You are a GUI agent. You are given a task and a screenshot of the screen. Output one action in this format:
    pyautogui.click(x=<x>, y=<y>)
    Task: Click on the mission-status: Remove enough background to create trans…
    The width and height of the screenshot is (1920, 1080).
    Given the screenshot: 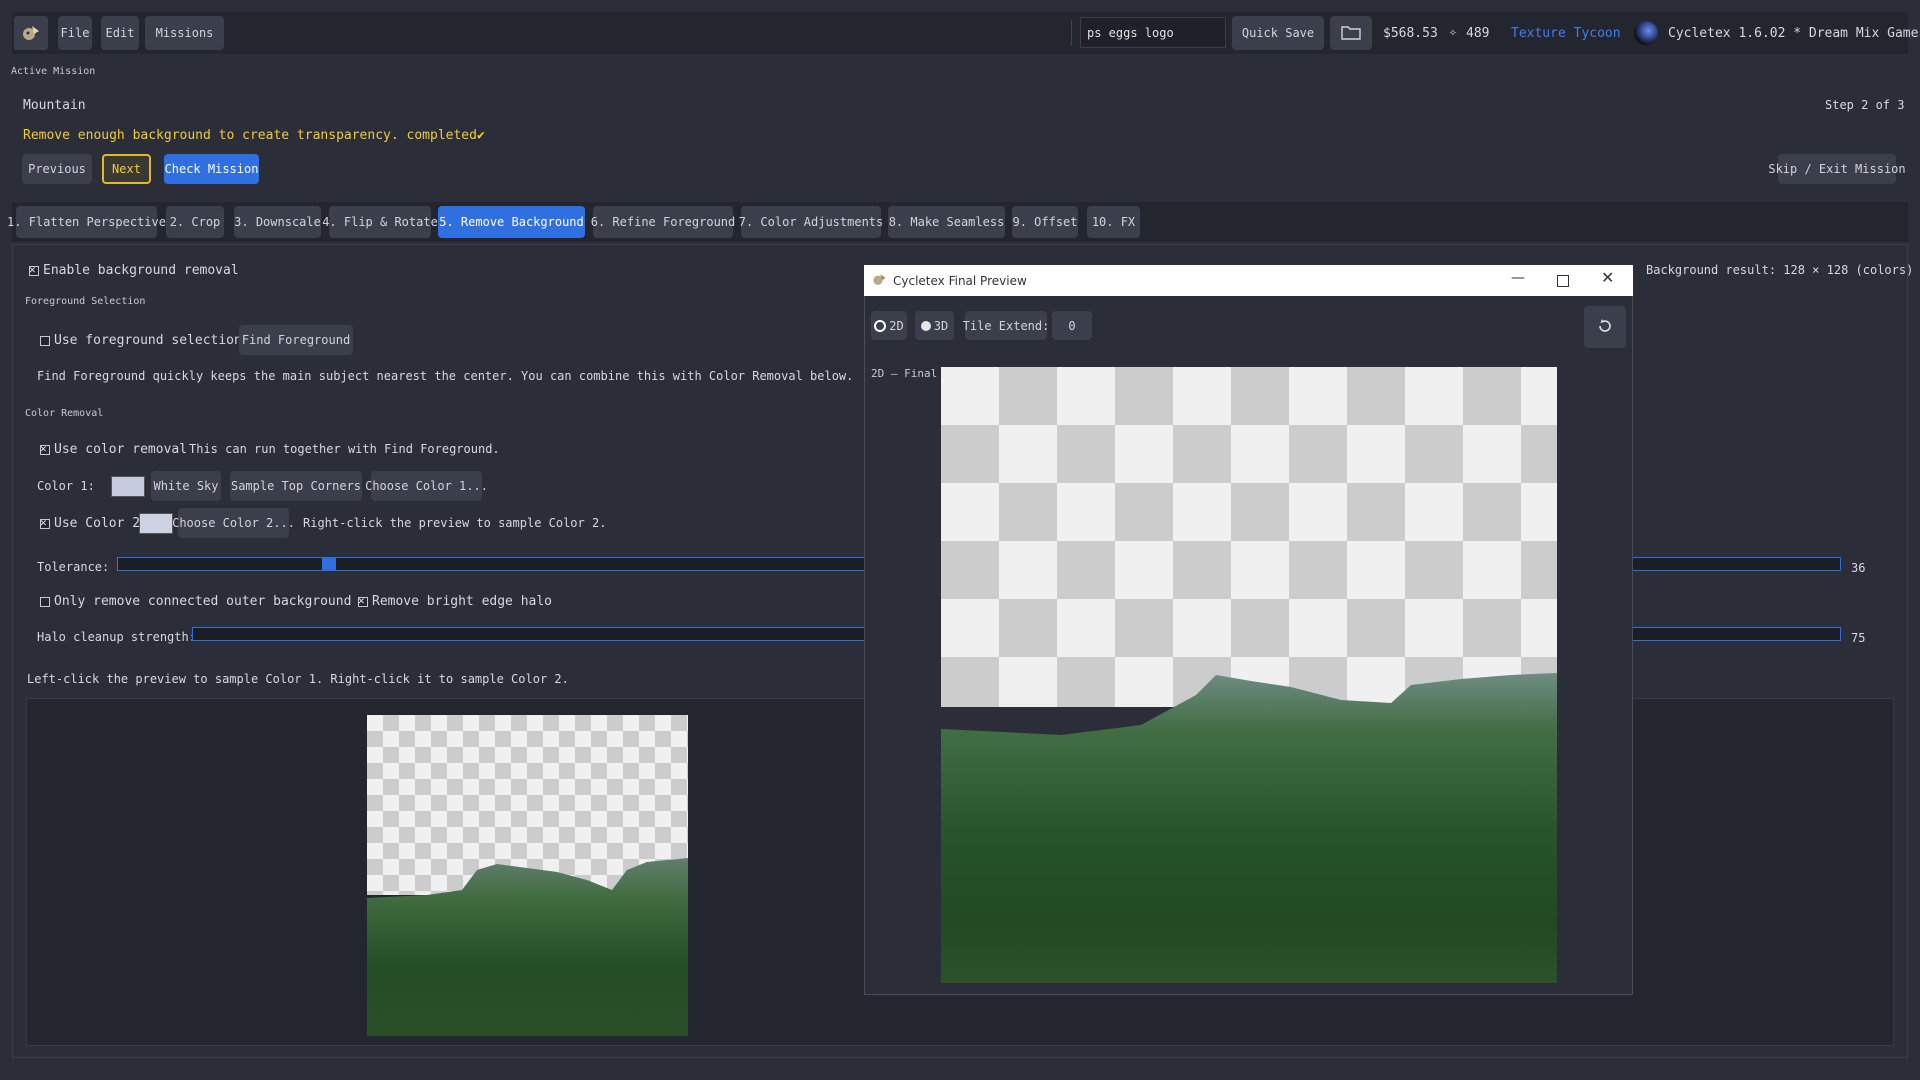 What is the action you would take?
    pyautogui.click(x=254, y=135)
    